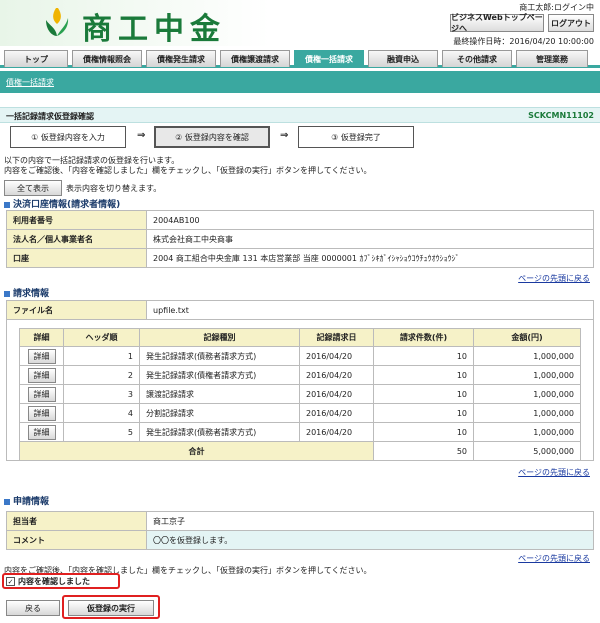 Image resolution: width=600 pixels, height=623 pixels. Describe the element at coordinates (219, 394) in the screenshot. I see `record-type: 譲渡記録請求` at that location.